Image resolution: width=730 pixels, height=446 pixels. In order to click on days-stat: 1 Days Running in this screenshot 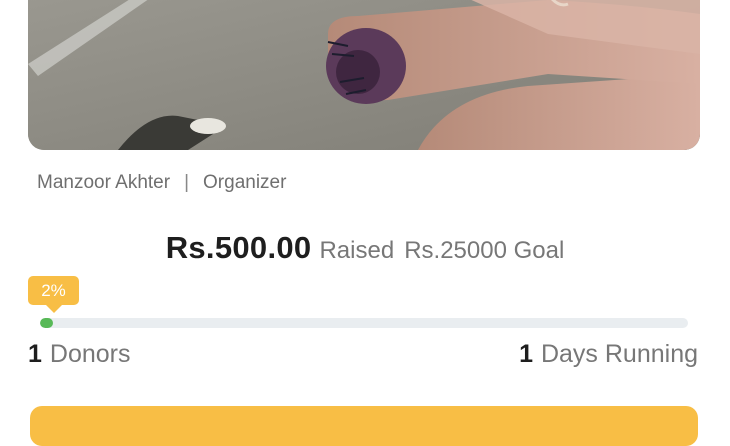, I will do `click(608, 354)`.